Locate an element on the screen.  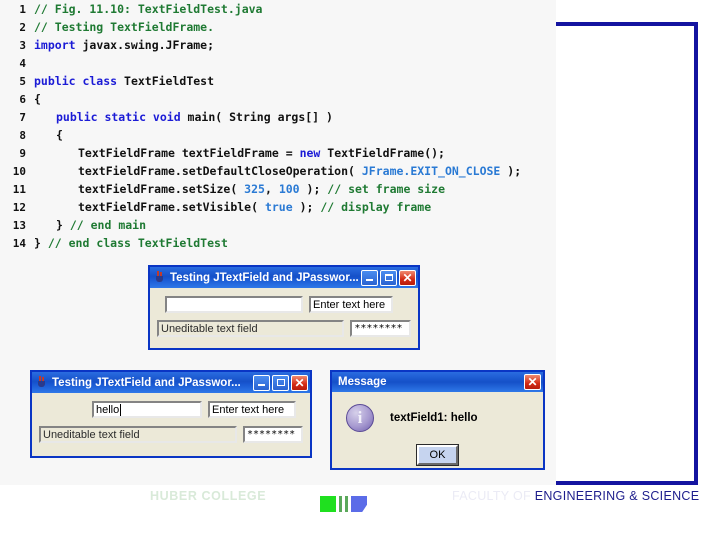
code-line-text: import javax.swing.JFrame; is located at coordinates (124, 45).